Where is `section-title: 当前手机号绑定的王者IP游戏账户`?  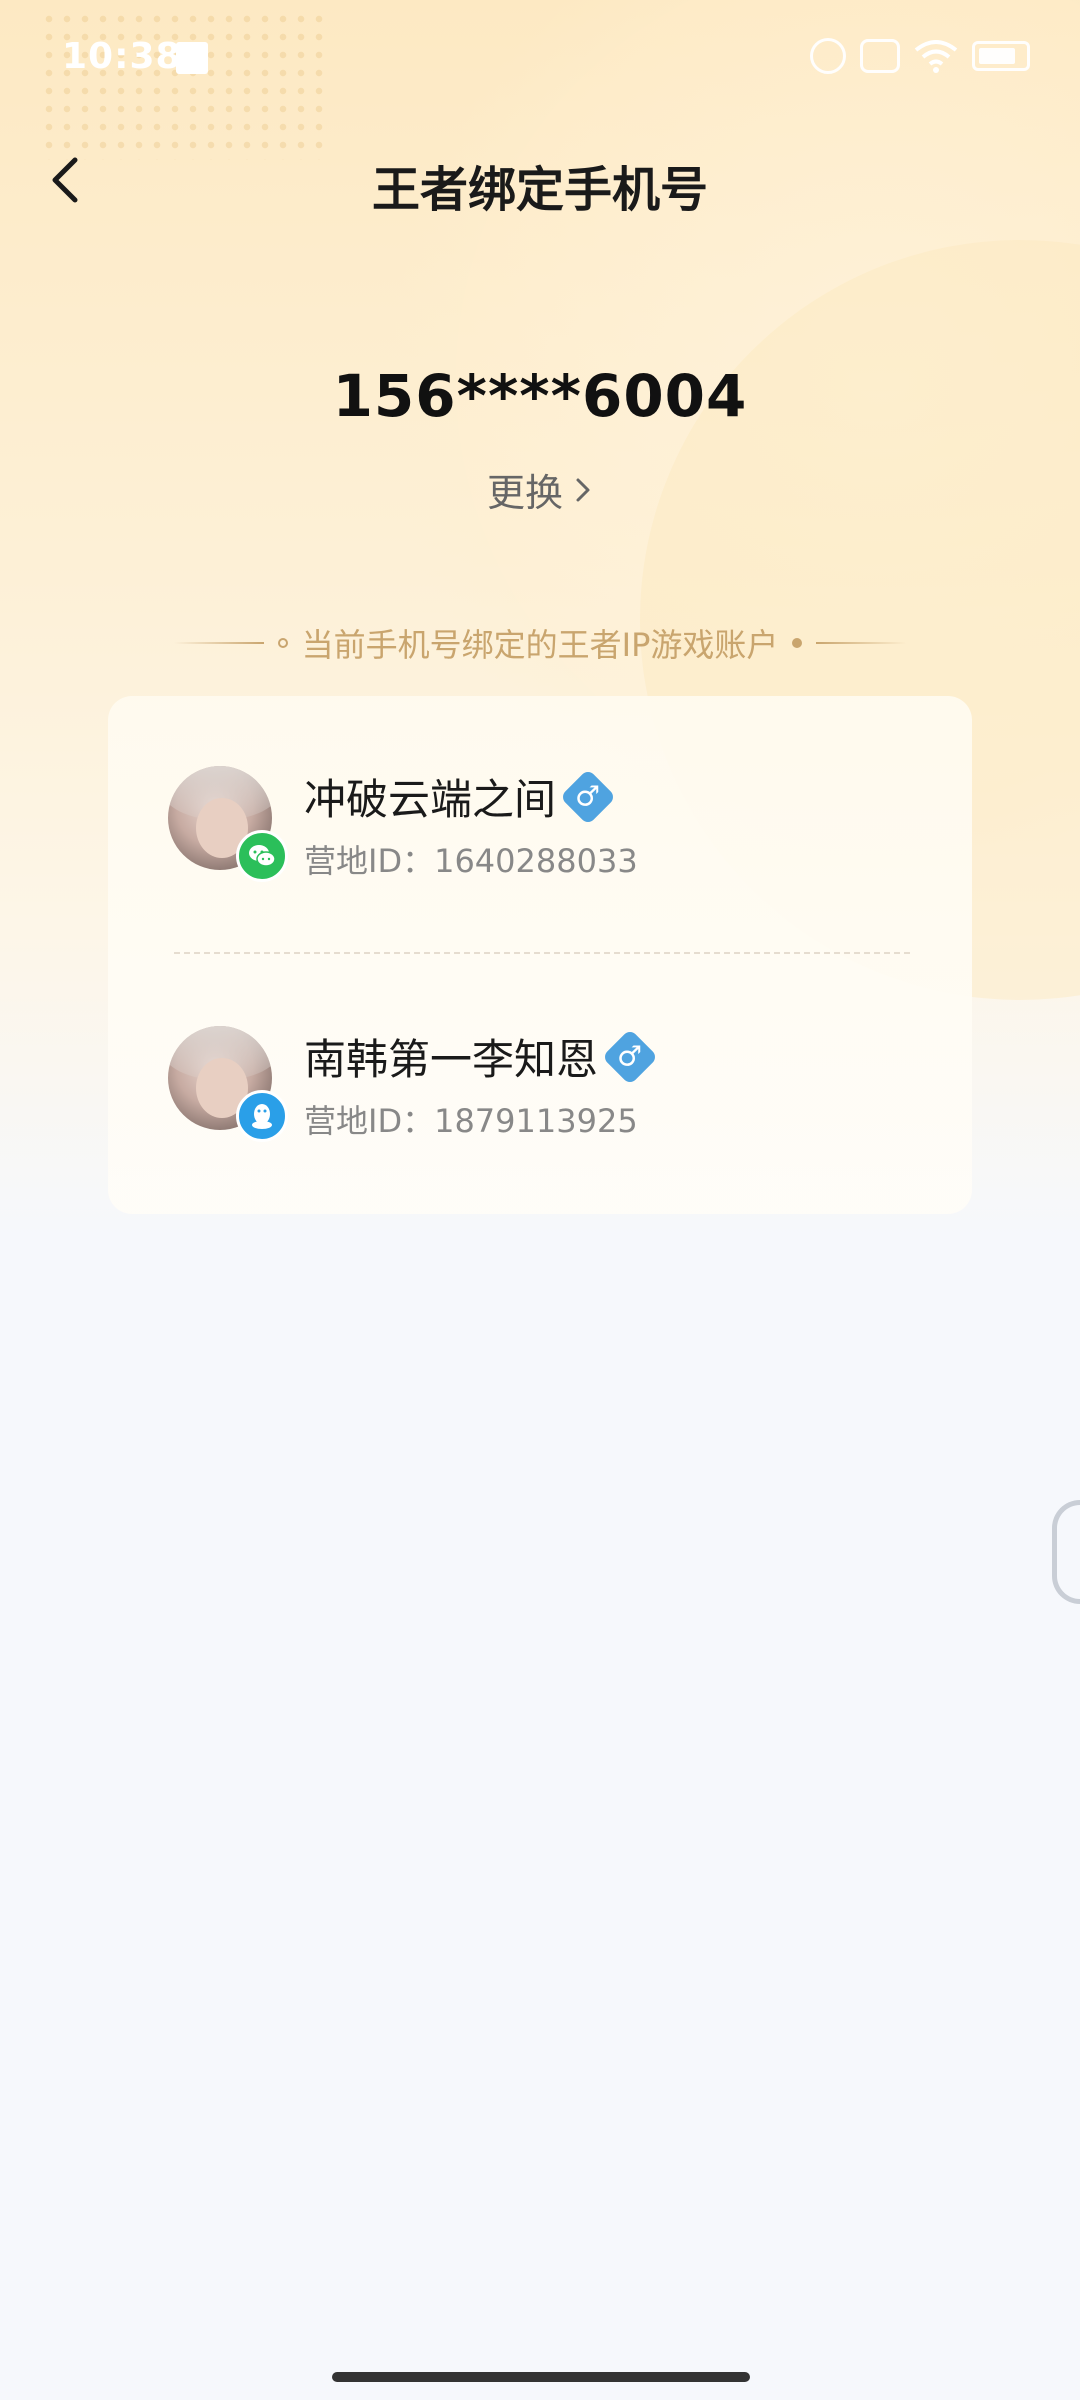 section-title: 当前手机号绑定的王者IP游戏账户 is located at coordinates (540, 645).